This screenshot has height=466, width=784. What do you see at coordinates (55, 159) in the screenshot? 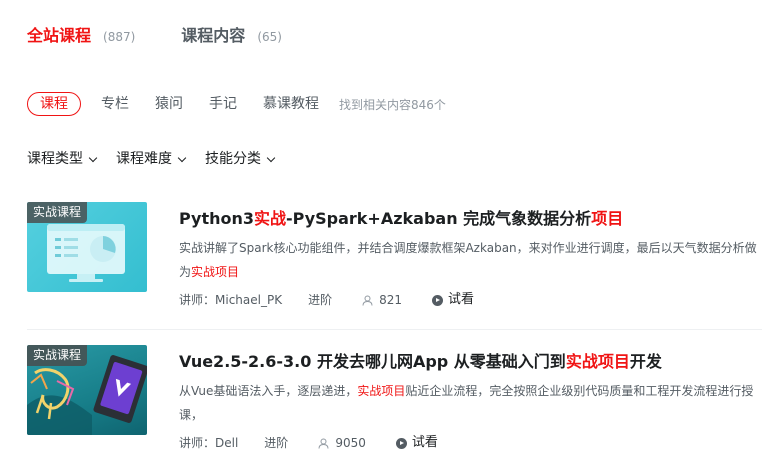
I see `dropdown-label: 课程类型` at bounding box center [55, 159].